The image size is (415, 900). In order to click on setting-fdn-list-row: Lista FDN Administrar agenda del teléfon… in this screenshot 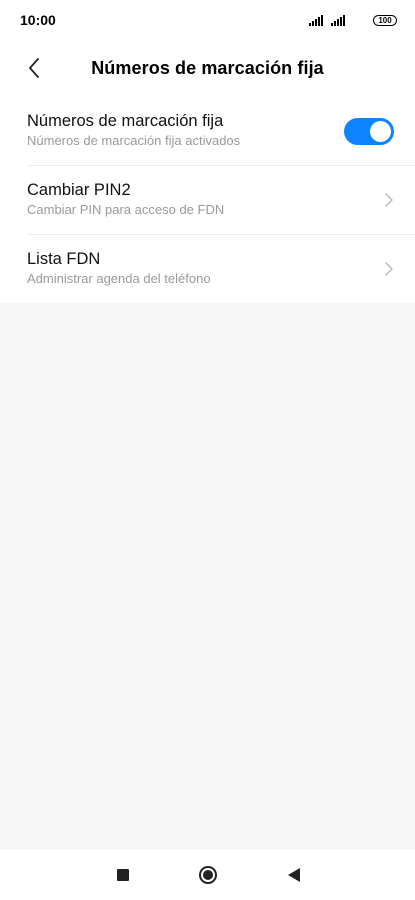, I will do `click(207, 268)`.